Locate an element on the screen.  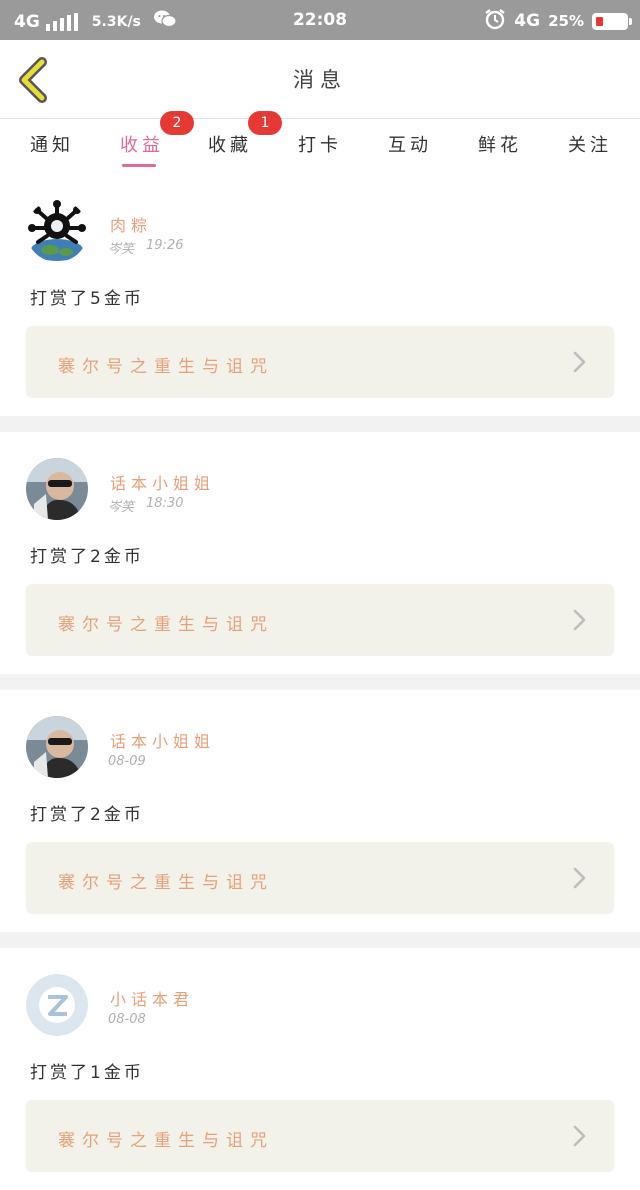
tab-flowers: 鲜花 is located at coordinates (500, 144).